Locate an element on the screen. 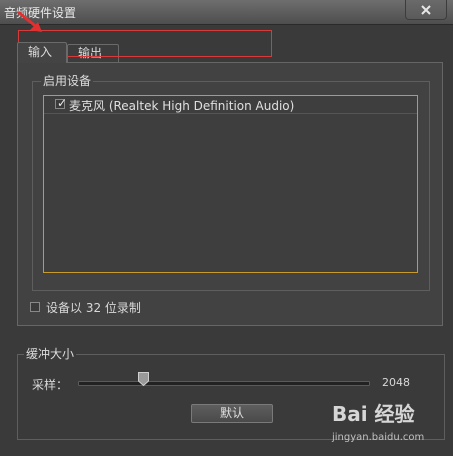 The height and width of the screenshot is (456, 453). watermark-url: jingyan.baidu.com is located at coordinates (378, 437).